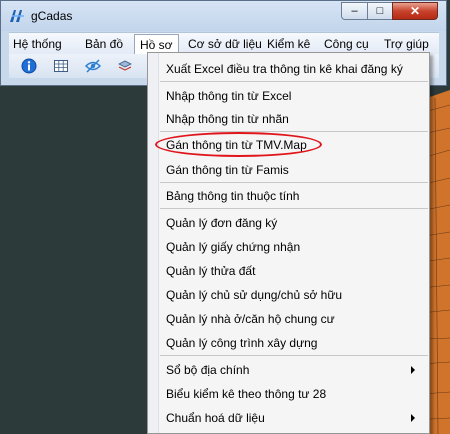 This screenshot has height=434, width=450. Describe the element at coordinates (228, 96) in the screenshot. I see `menu-item-nhap-tu-excel: Nhập thông tin từ Excel` at that location.